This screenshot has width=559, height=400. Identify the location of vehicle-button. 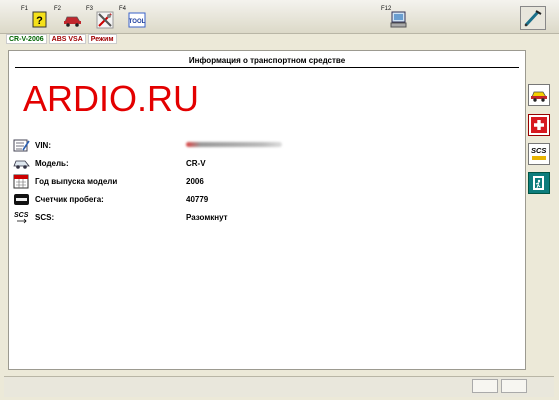
(72, 19).